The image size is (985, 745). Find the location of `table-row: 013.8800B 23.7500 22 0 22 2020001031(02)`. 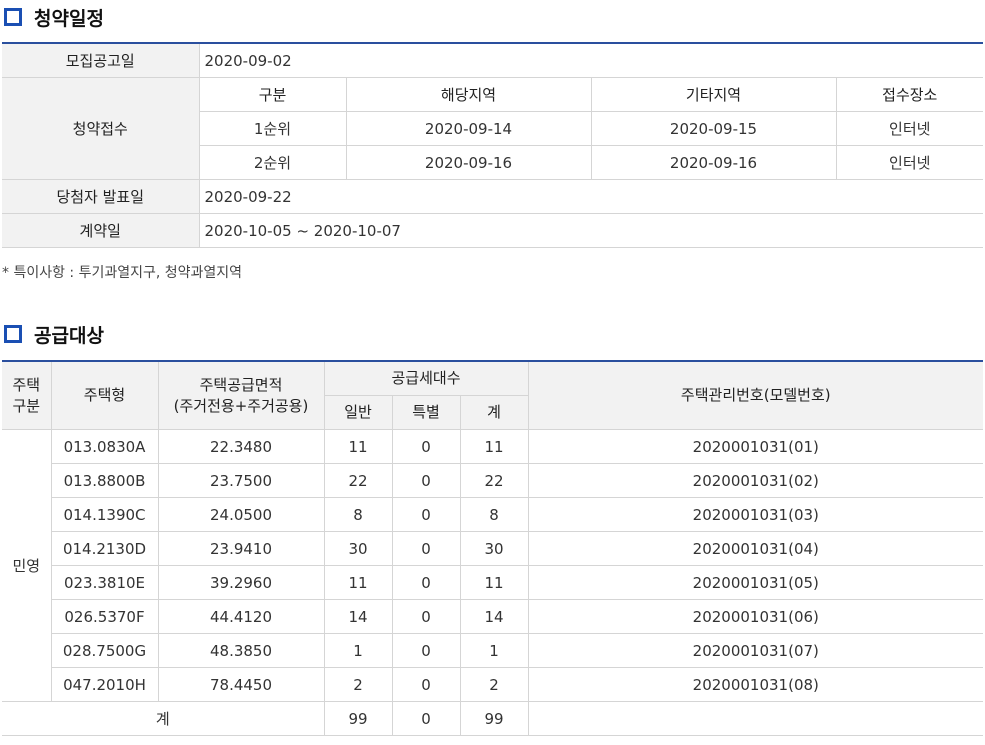

table-row: 013.8800B 23.7500 22 0 22 2020001031(02) is located at coordinates (493, 480).